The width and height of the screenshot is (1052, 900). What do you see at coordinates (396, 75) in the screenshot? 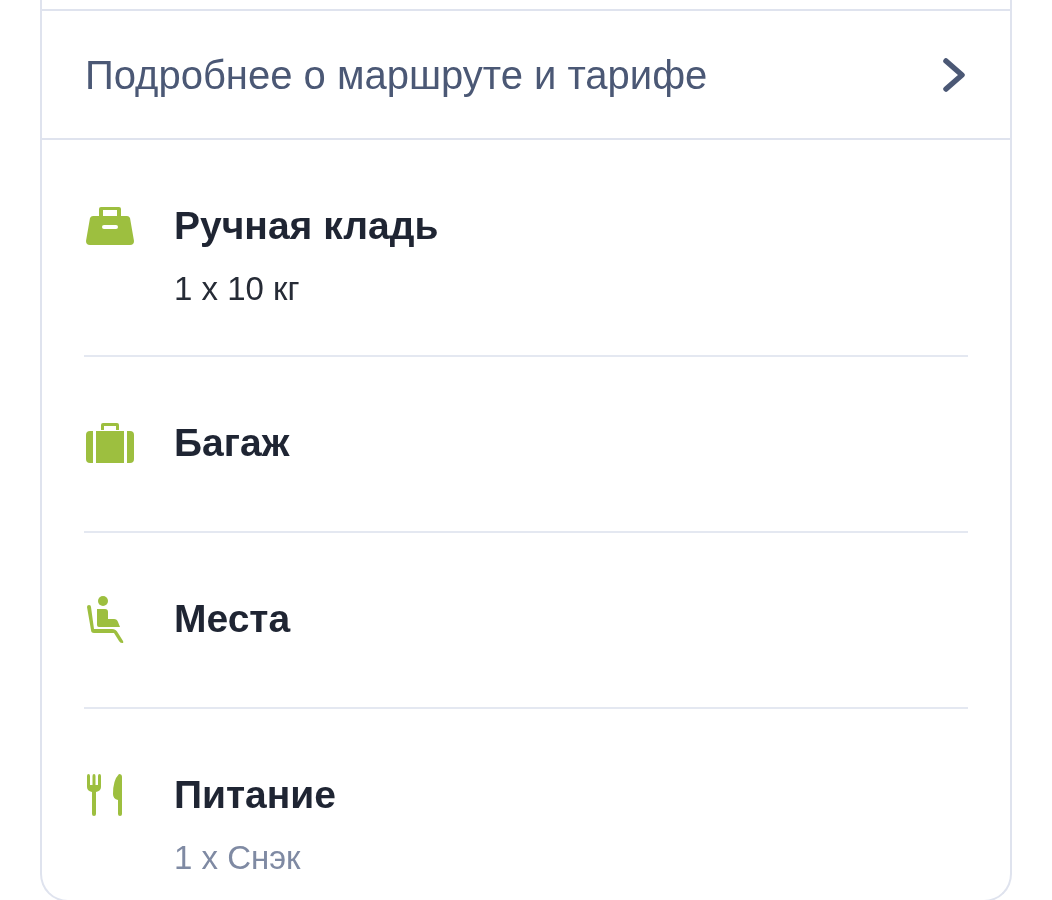
I see `route-details-label: Подробнее о маршруте и тарифе` at bounding box center [396, 75].